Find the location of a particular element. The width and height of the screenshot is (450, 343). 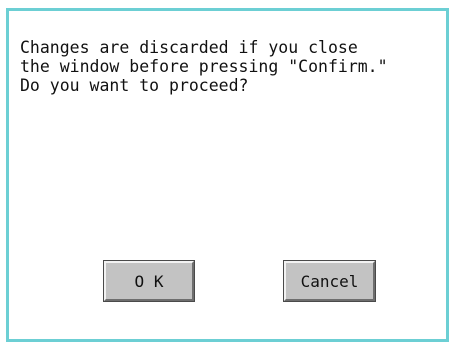

cancel-button-label: Cancel is located at coordinates (329, 281).